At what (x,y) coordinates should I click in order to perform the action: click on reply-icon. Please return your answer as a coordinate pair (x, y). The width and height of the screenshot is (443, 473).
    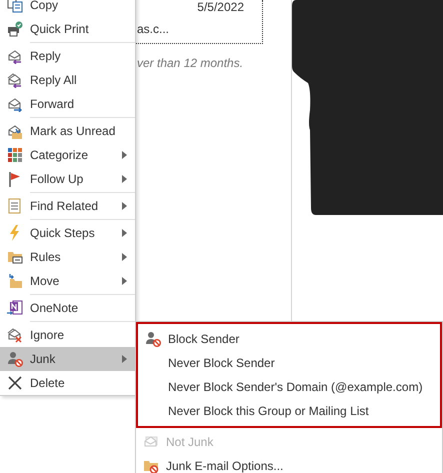
    Looking at the image, I should click on (15, 56).